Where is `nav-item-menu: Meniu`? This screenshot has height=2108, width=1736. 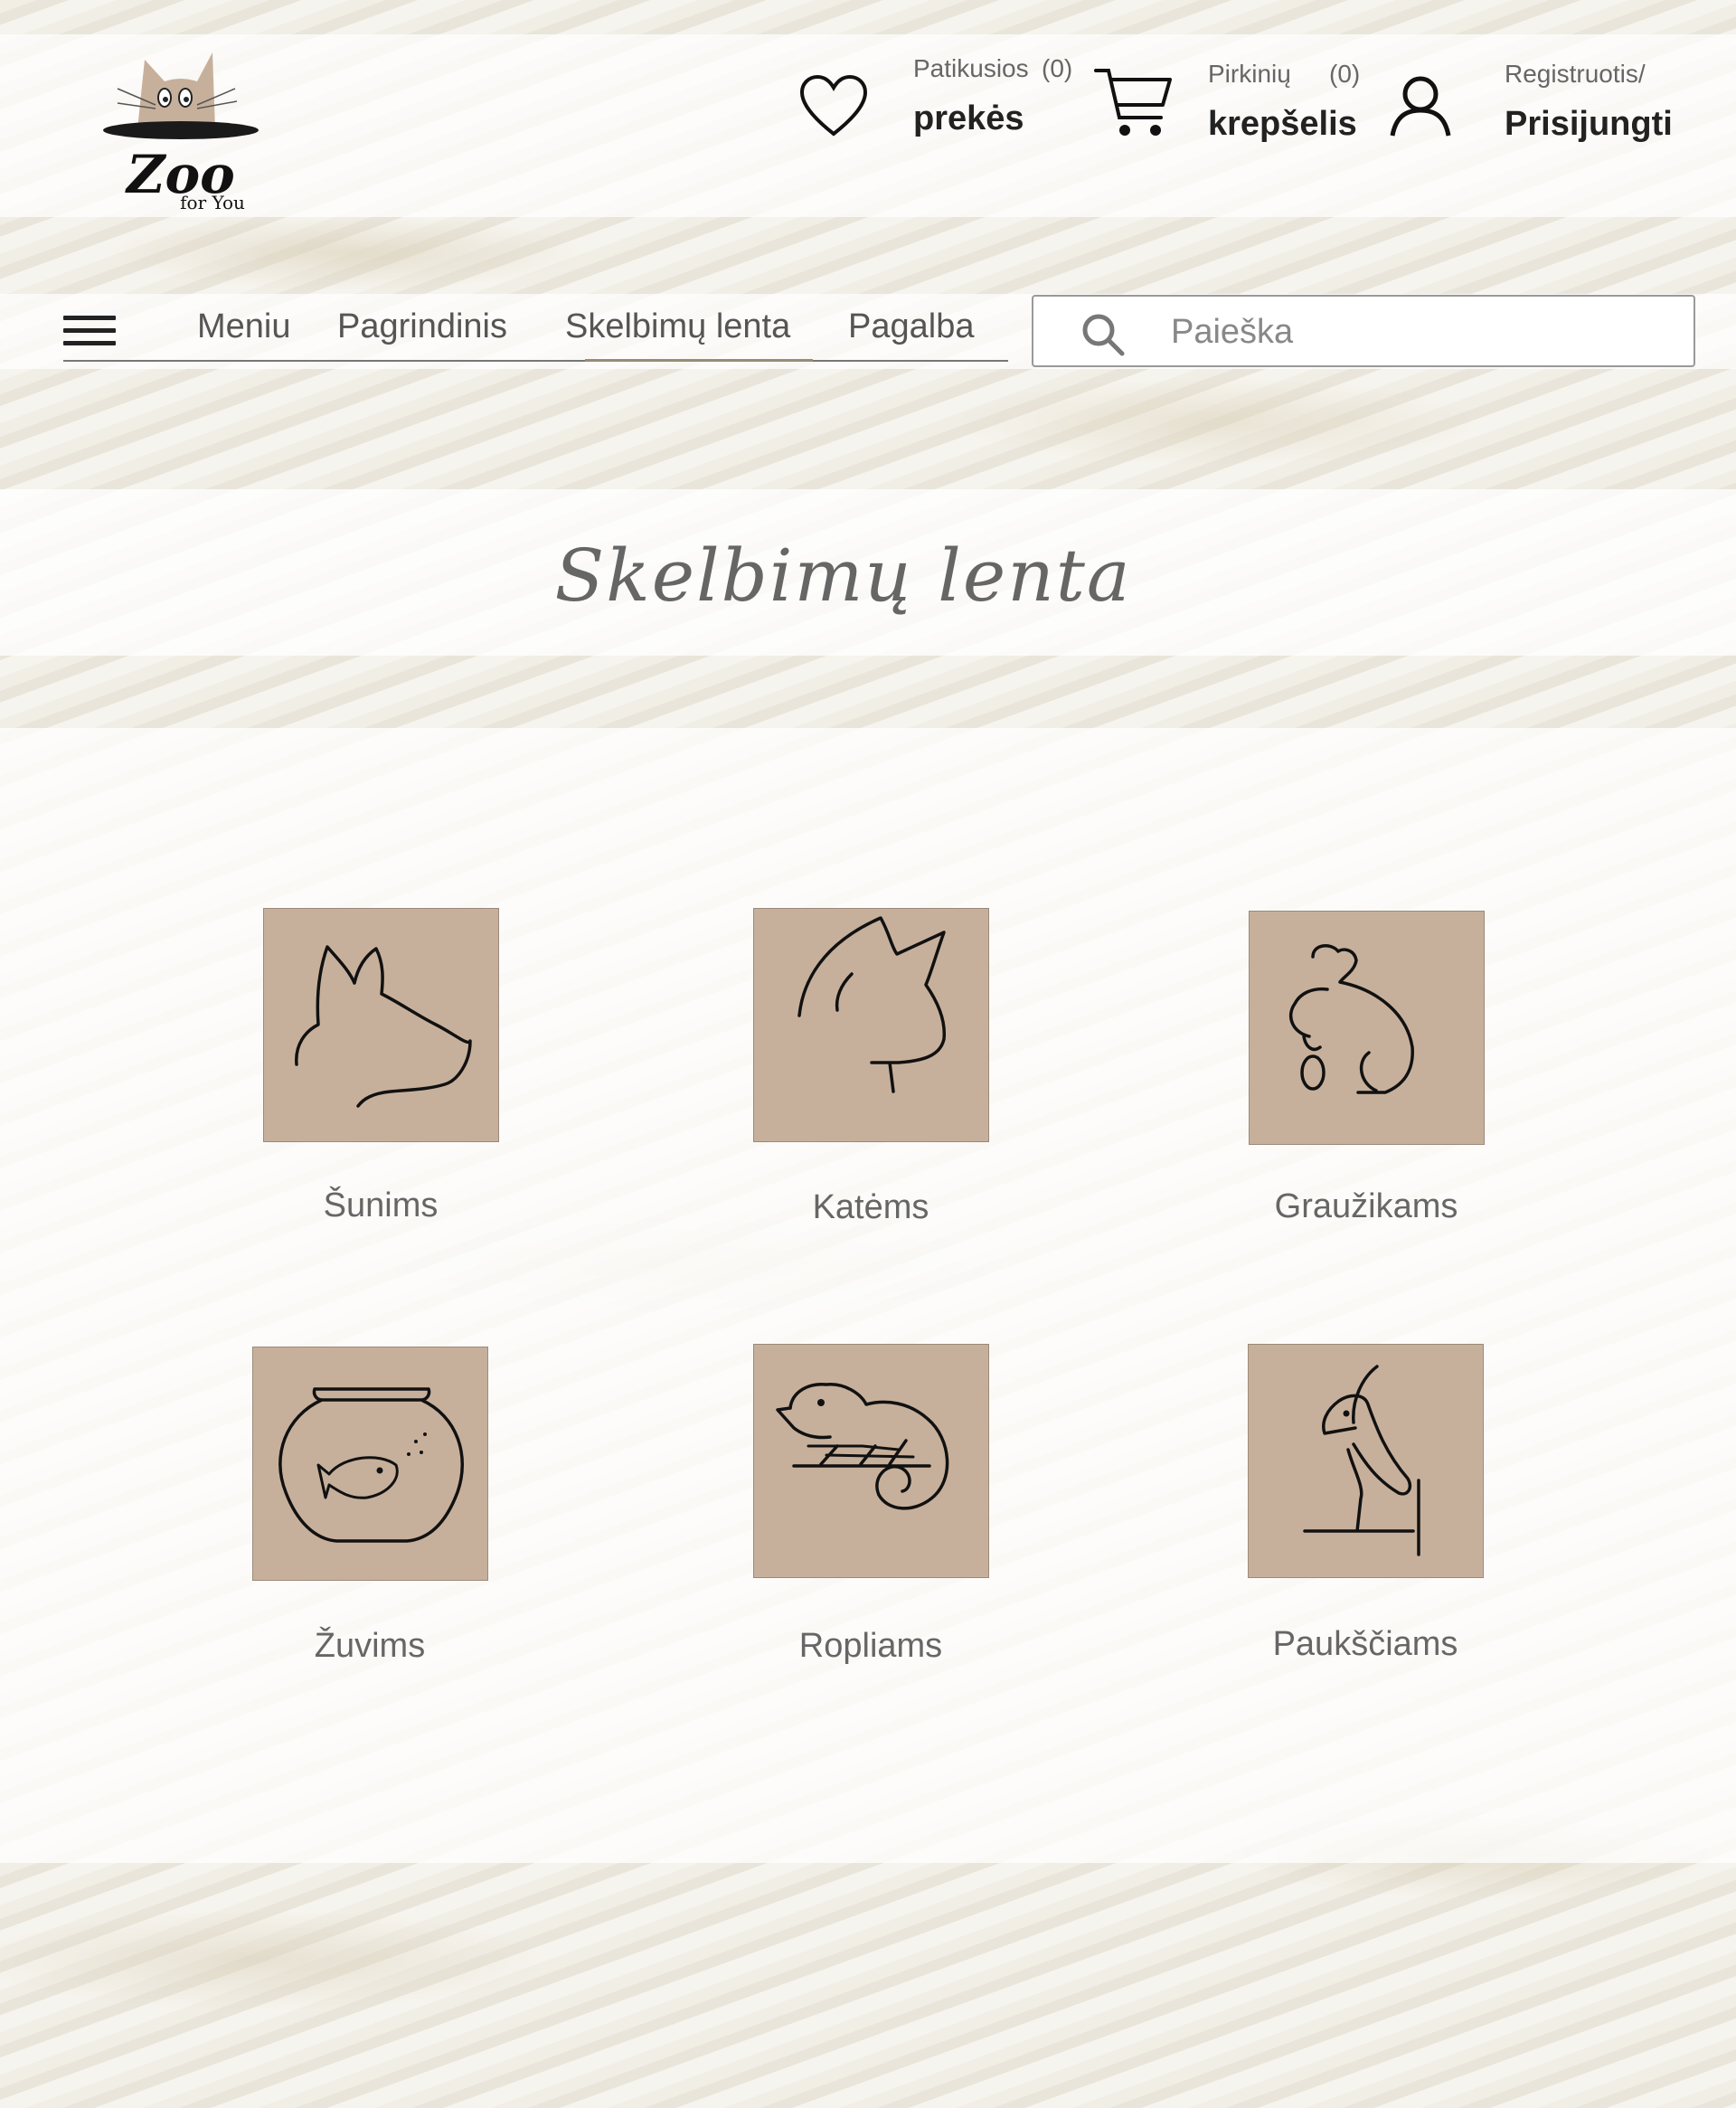 nav-item-menu: Meniu is located at coordinates (244, 326).